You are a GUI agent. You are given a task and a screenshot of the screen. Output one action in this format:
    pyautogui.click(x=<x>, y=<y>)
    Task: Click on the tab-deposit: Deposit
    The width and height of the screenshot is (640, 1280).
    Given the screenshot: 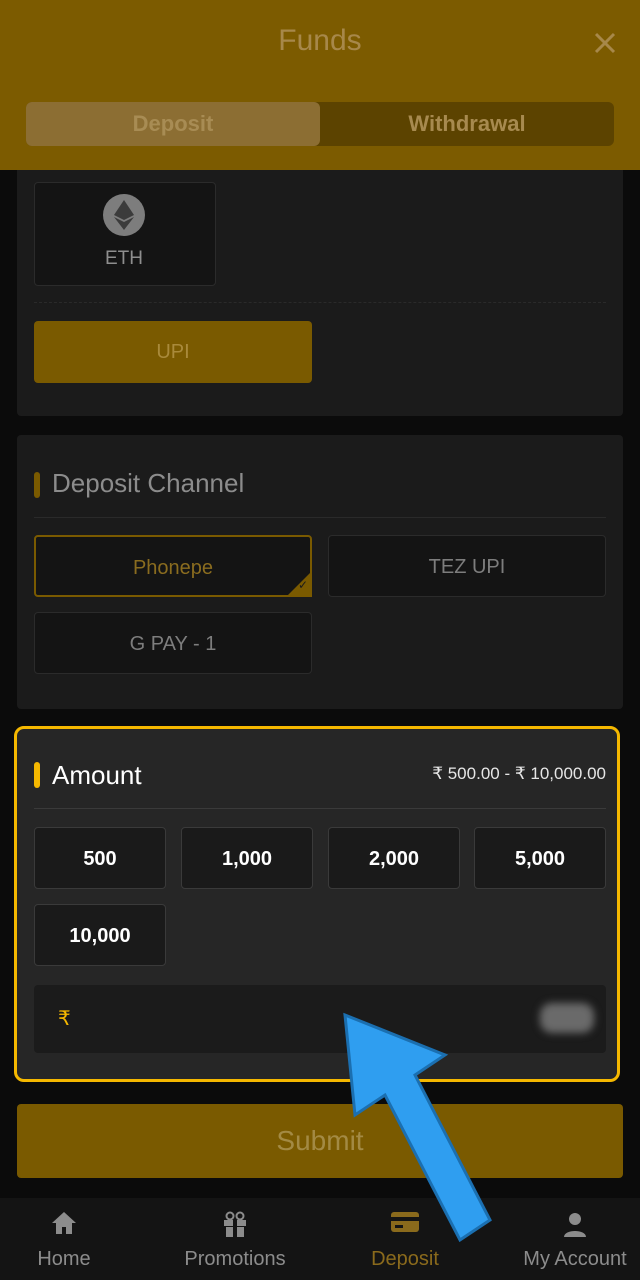 What is the action you would take?
    pyautogui.click(x=173, y=124)
    